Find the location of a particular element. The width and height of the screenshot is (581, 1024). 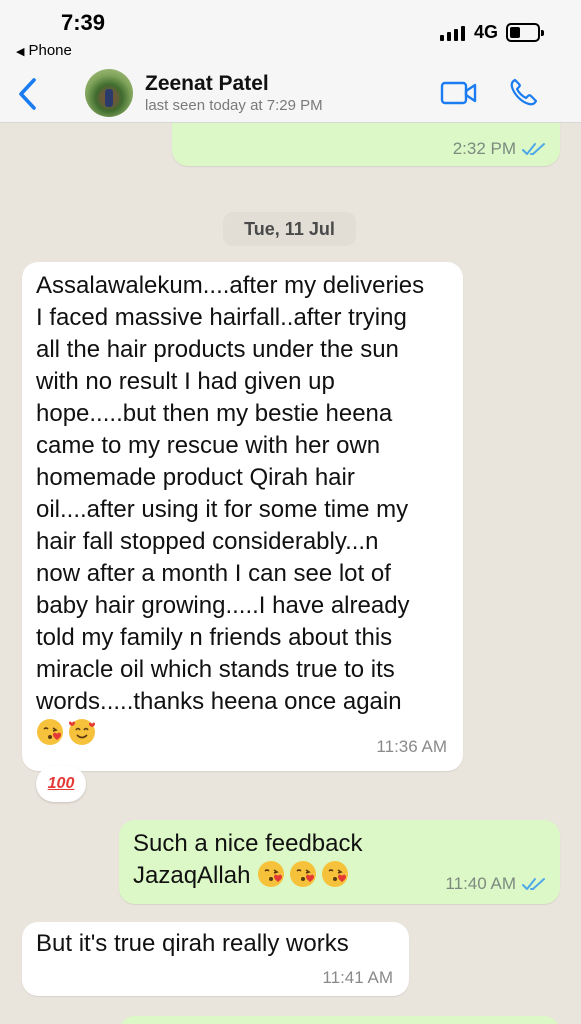

message-time: 2:32 PM is located at coordinates (484, 148).